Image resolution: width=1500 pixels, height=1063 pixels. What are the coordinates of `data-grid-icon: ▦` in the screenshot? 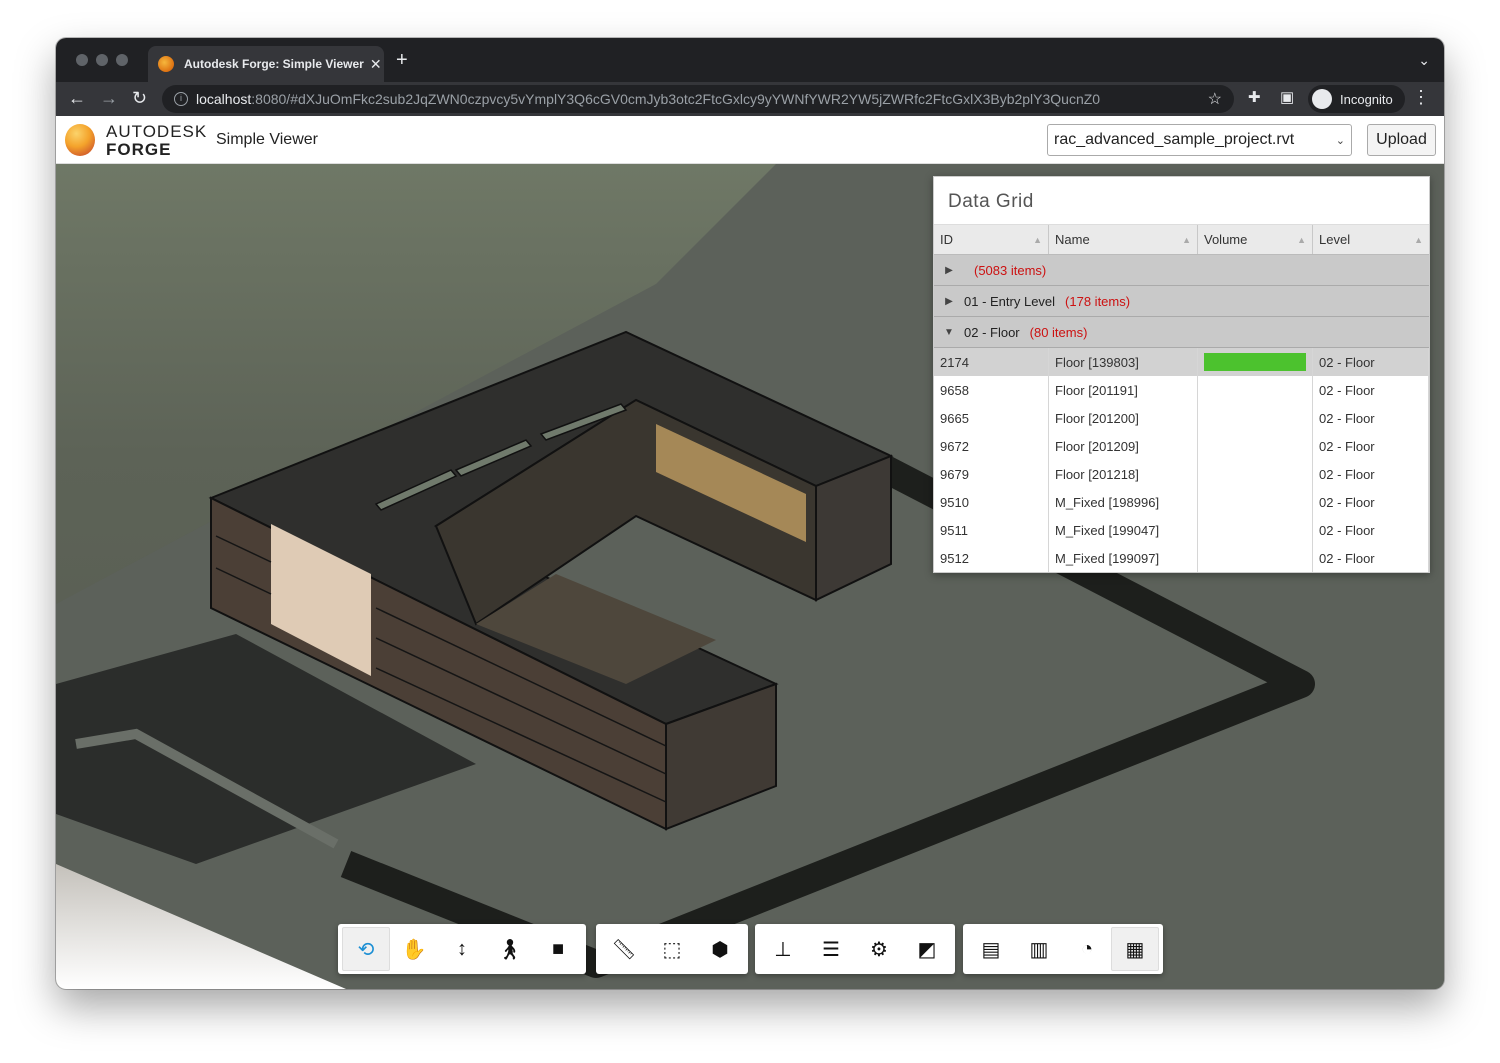 It's located at (1135, 949).